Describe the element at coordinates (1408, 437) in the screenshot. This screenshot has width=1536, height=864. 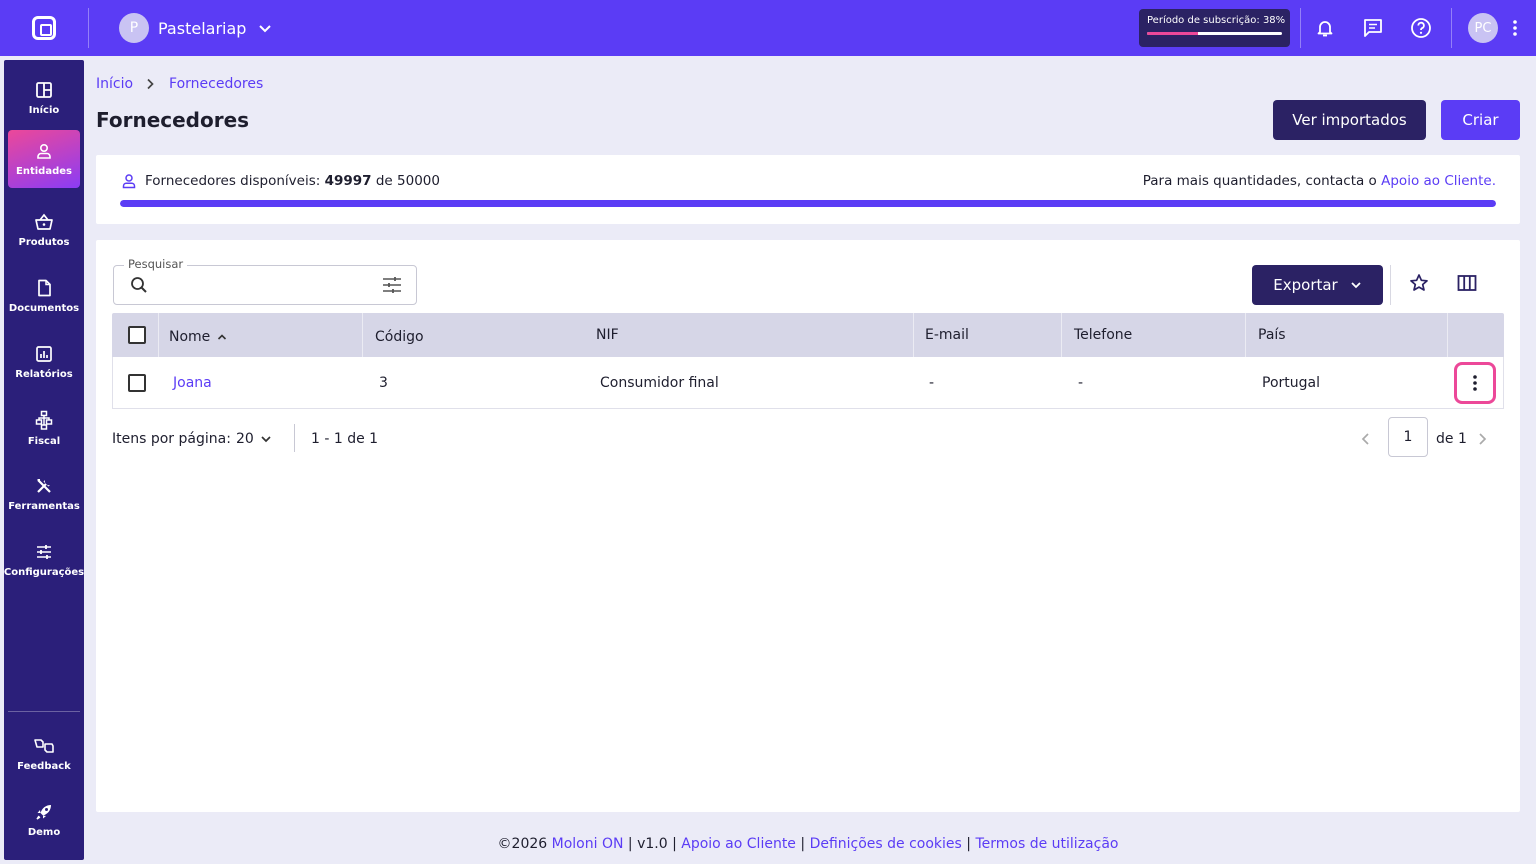
I see `page-number-input: 1` at that location.